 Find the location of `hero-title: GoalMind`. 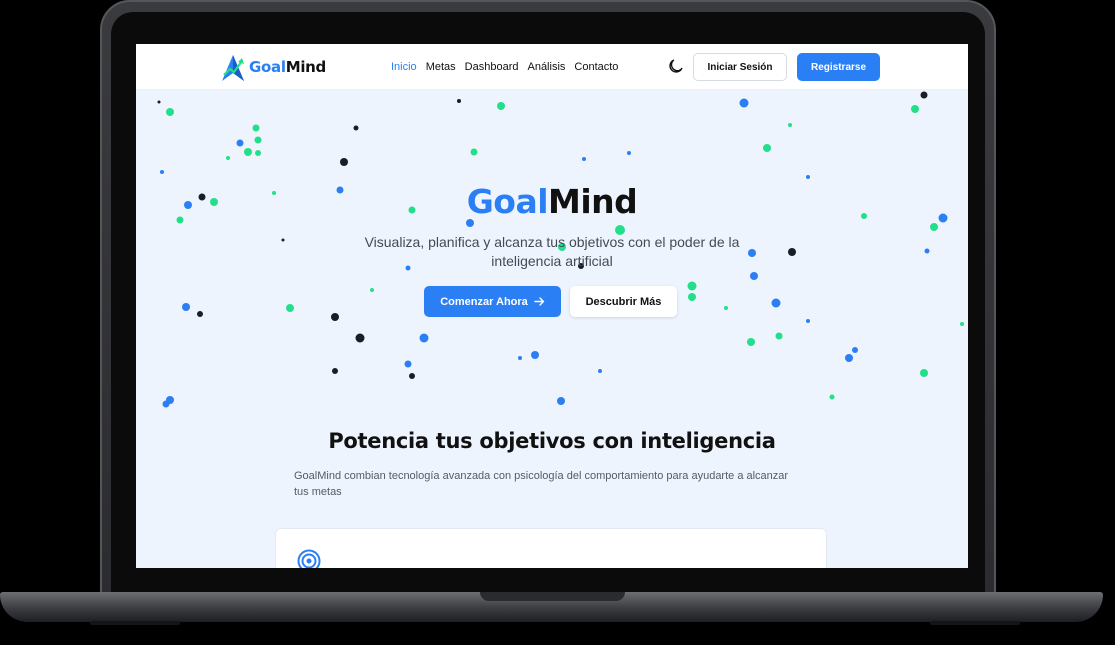

hero-title: GoalMind is located at coordinates (552, 201).